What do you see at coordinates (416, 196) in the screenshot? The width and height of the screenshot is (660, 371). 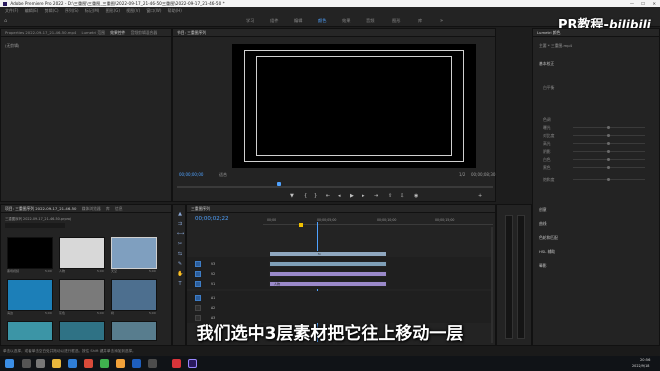 I see `export-frame-icon: ◉` at bounding box center [416, 196].